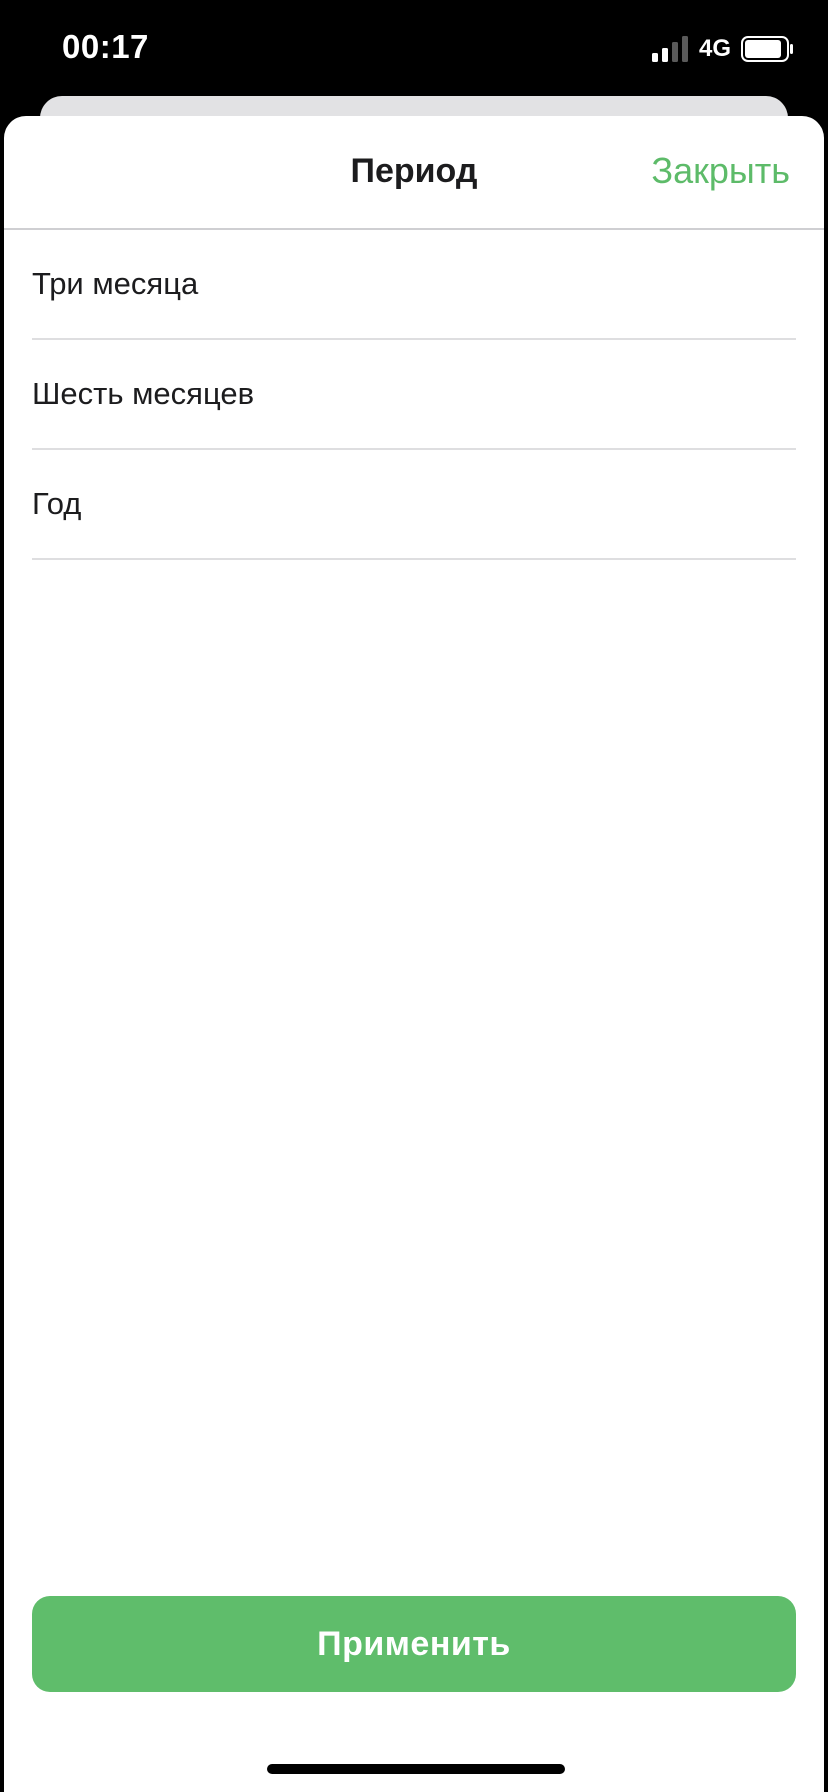 The width and height of the screenshot is (828, 1792). What do you see at coordinates (105, 46) in the screenshot?
I see `status-time: 00:17` at bounding box center [105, 46].